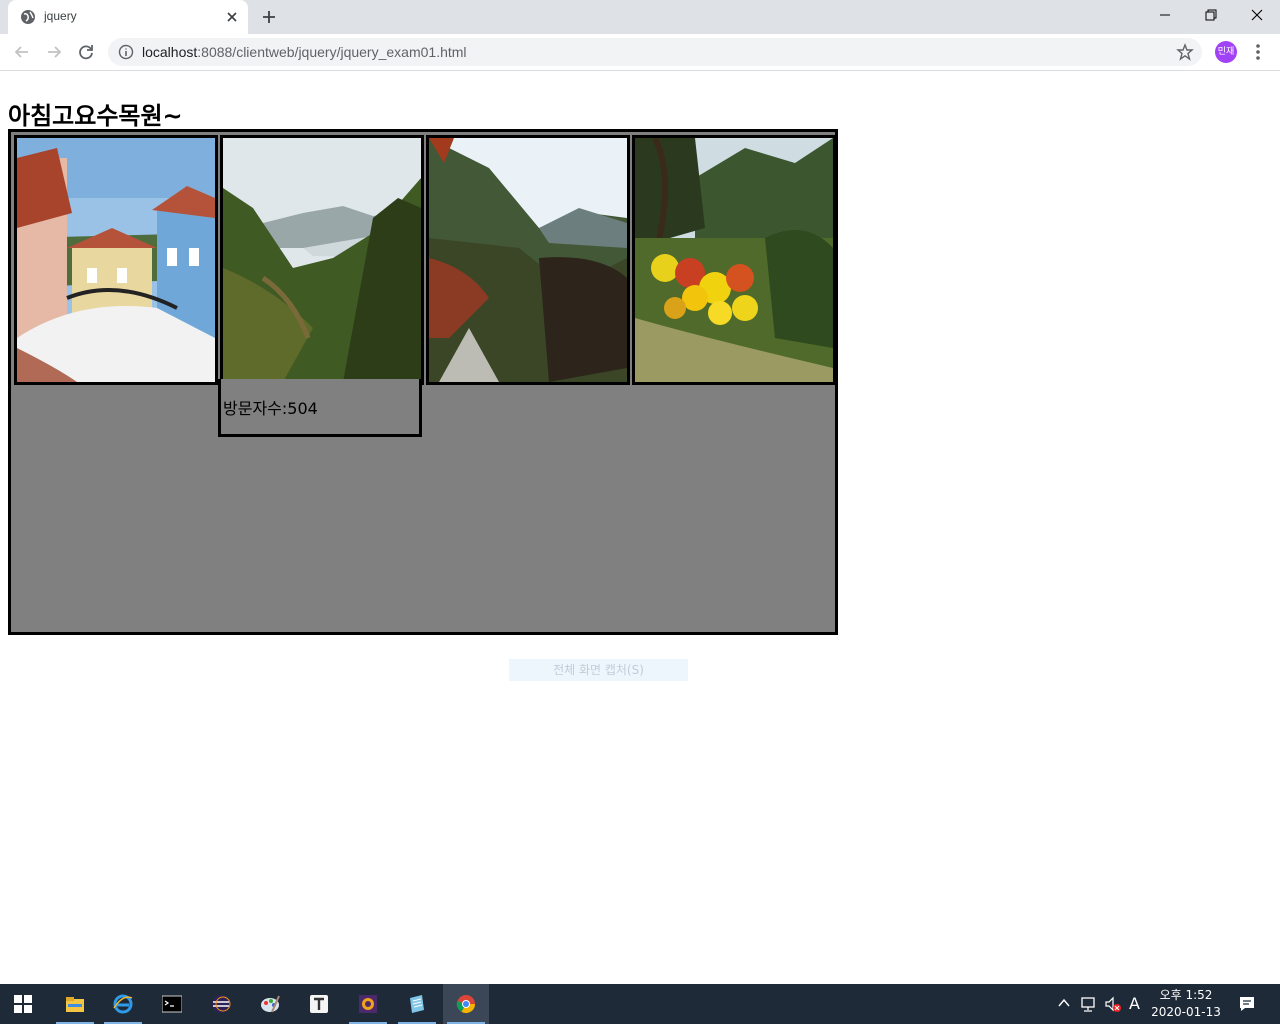 The width and height of the screenshot is (1280, 1024). I want to click on restore-icon, so click(1211, 15).